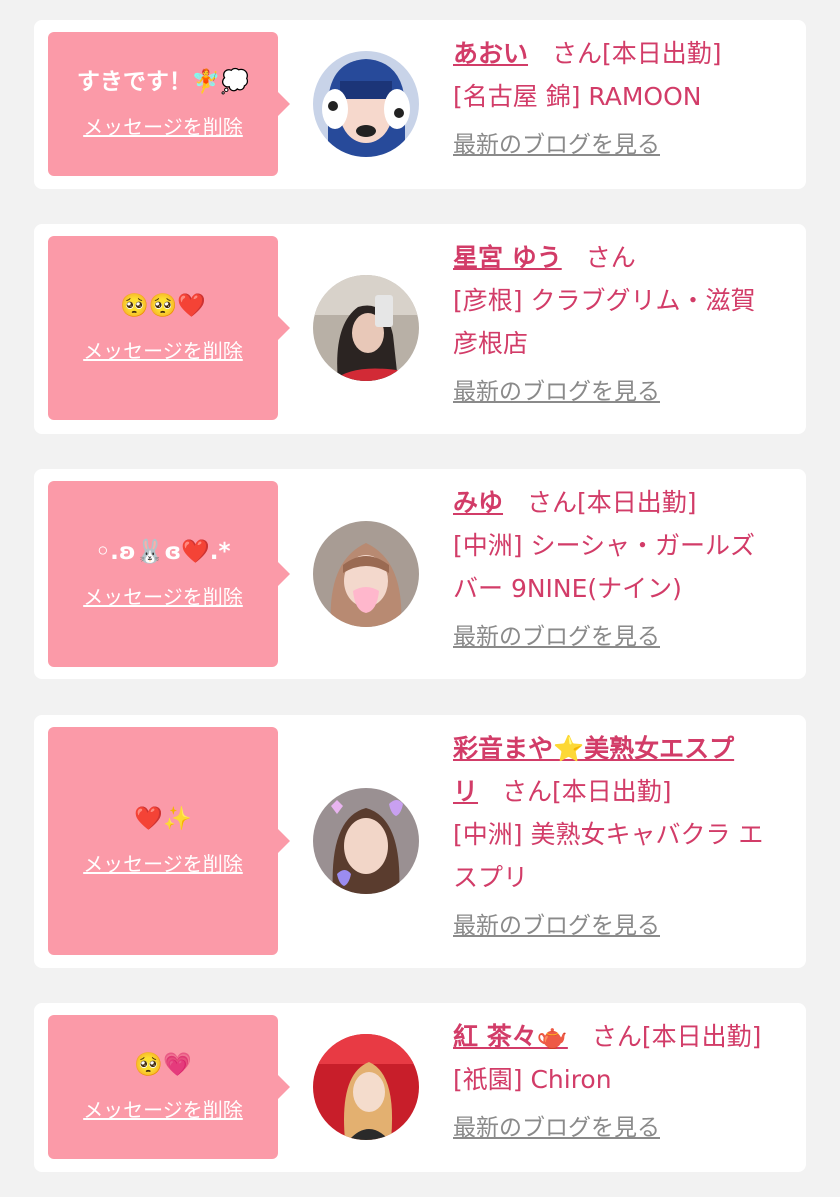 This screenshot has height=1197, width=840. Describe the element at coordinates (626, 1082) in the screenshot. I see `cast-info: 紅 茶々🫖 さん[本日出勤] [祇園] Chiron 最新のブログを見る` at that location.